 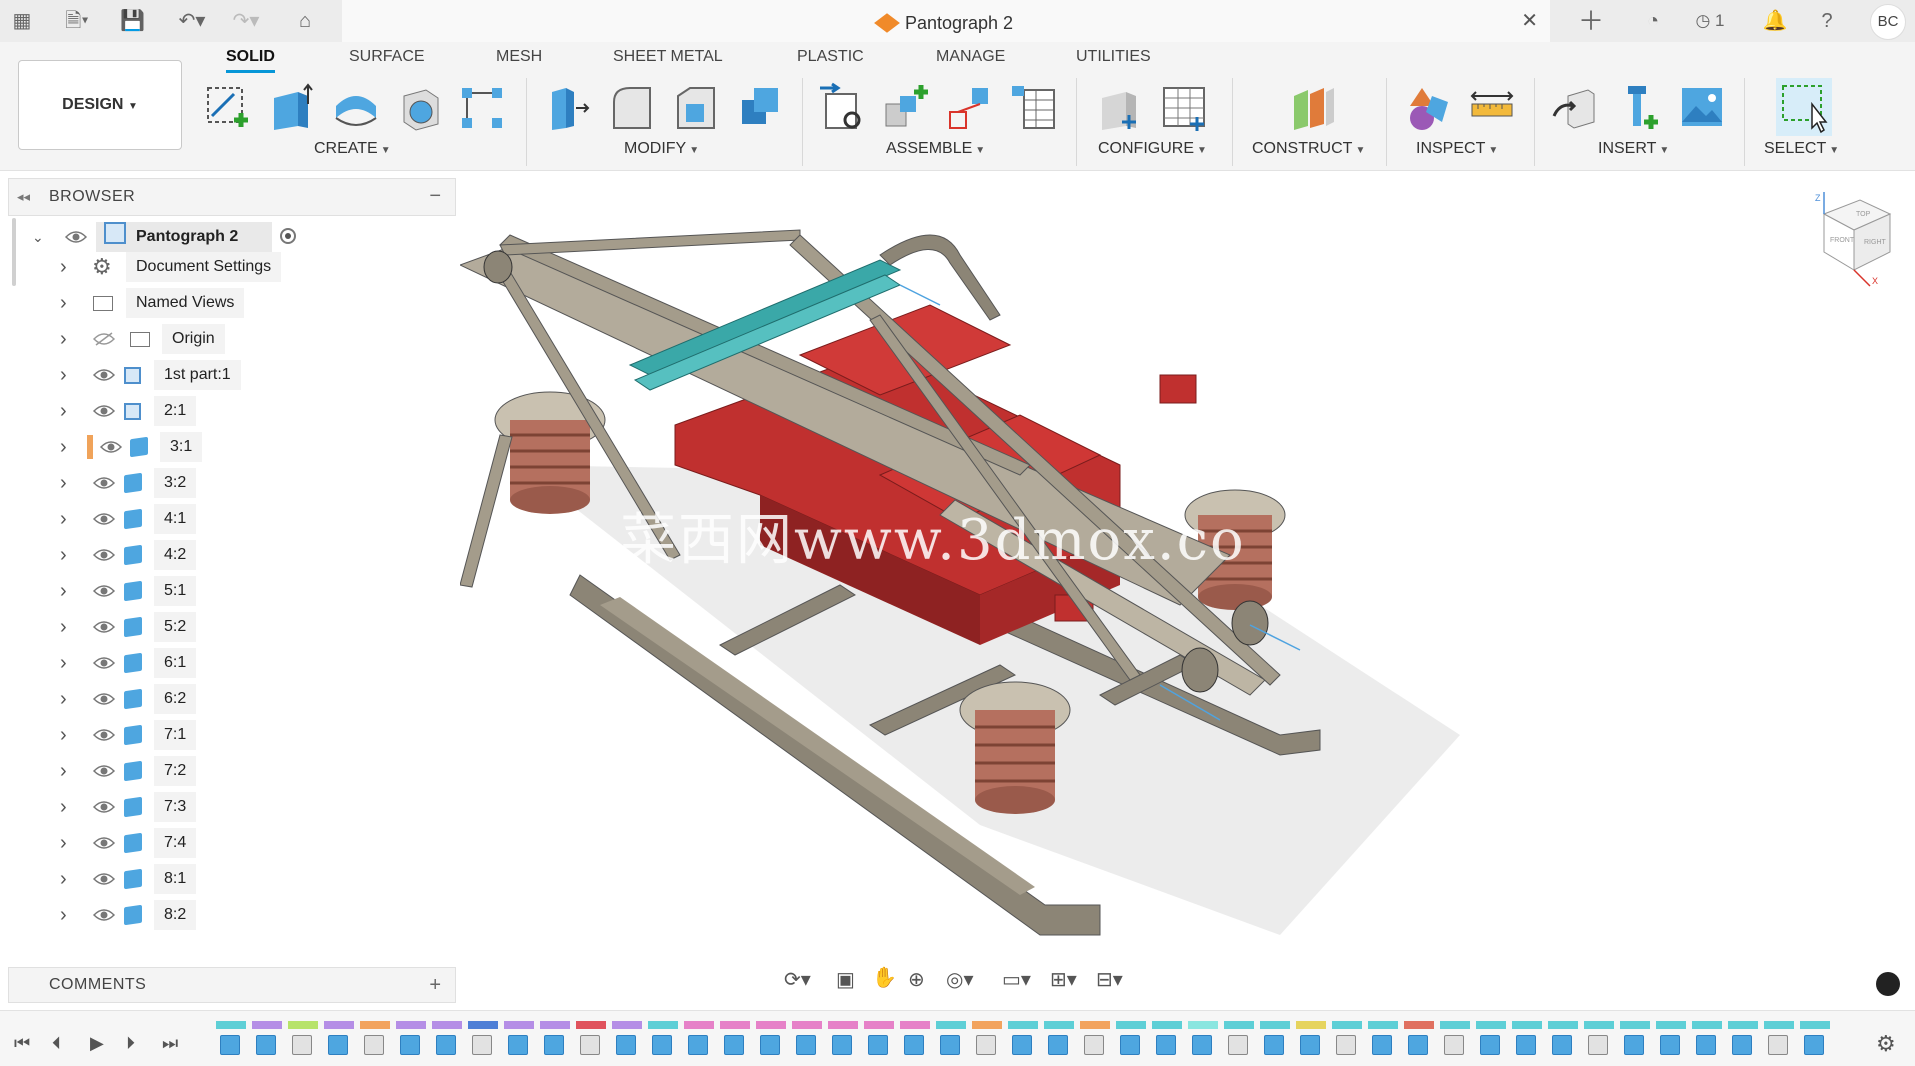 I want to click on group-select: SELECT ▼, so click(x=1801, y=149).